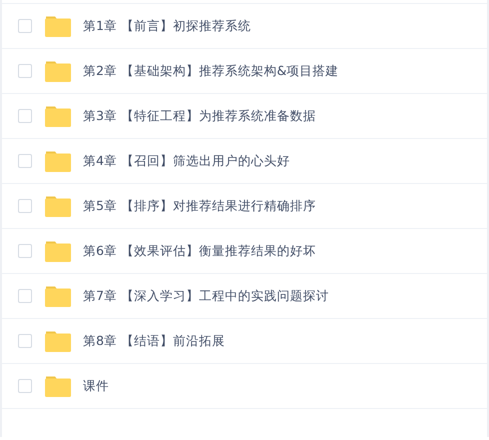  I want to click on folder-name: 第2章 【基础架构】推荐系统架构&项目搭建, so click(211, 71).